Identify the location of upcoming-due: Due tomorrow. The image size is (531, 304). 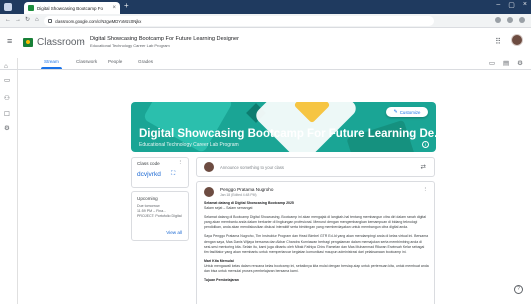
(148, 206).